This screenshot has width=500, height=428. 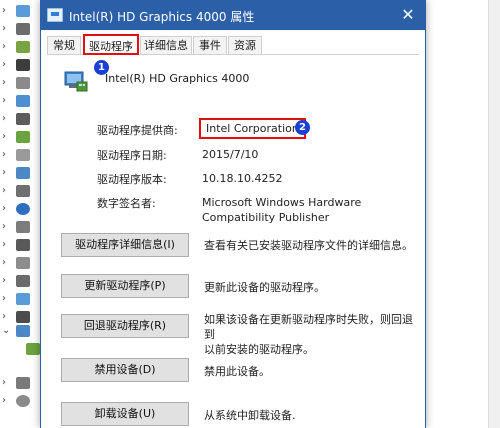 I want to click on tab-driver: 驱动程序, so click(x=111, y=44).